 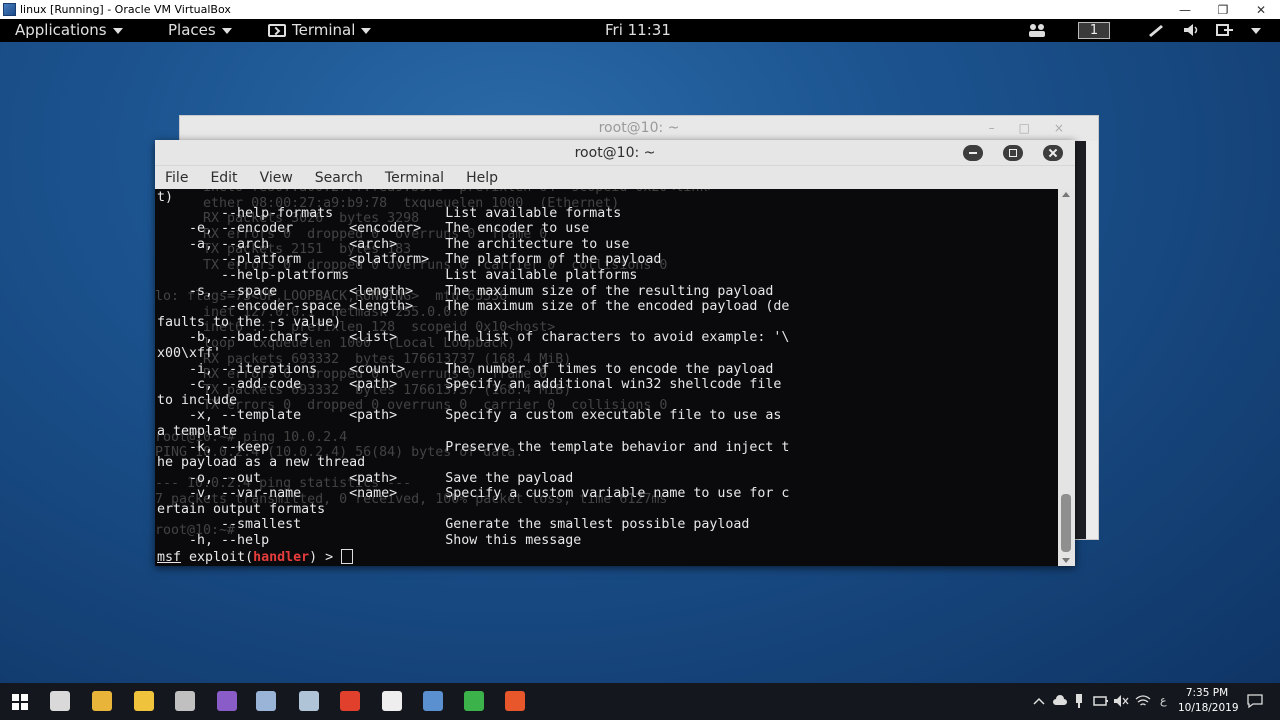 I want to click on applications-menu: Applications, so click(x=69, y=30).